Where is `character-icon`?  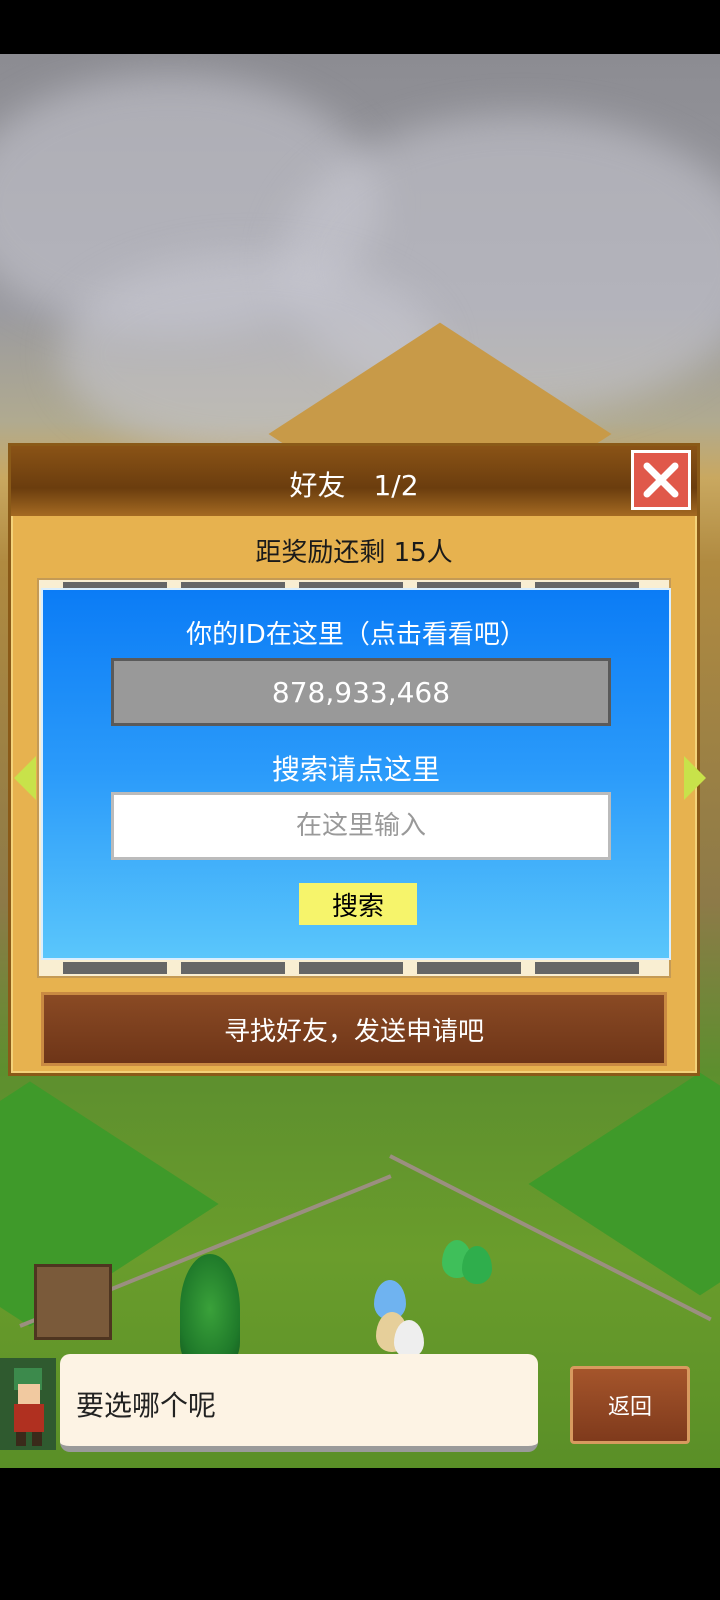 character-icon is located at coordinates (29, 1407).